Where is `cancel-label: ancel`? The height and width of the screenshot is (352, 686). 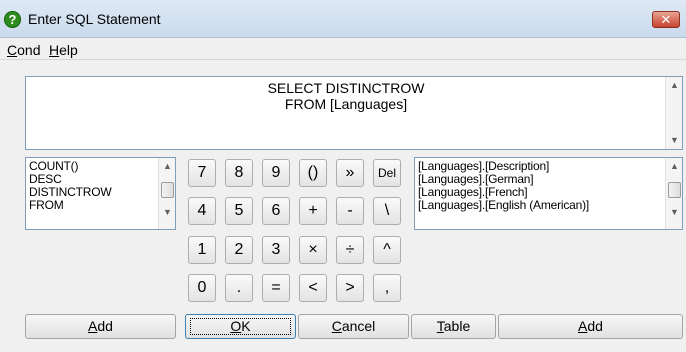 cancel-label: ancel is located at coordinates (358, 326).